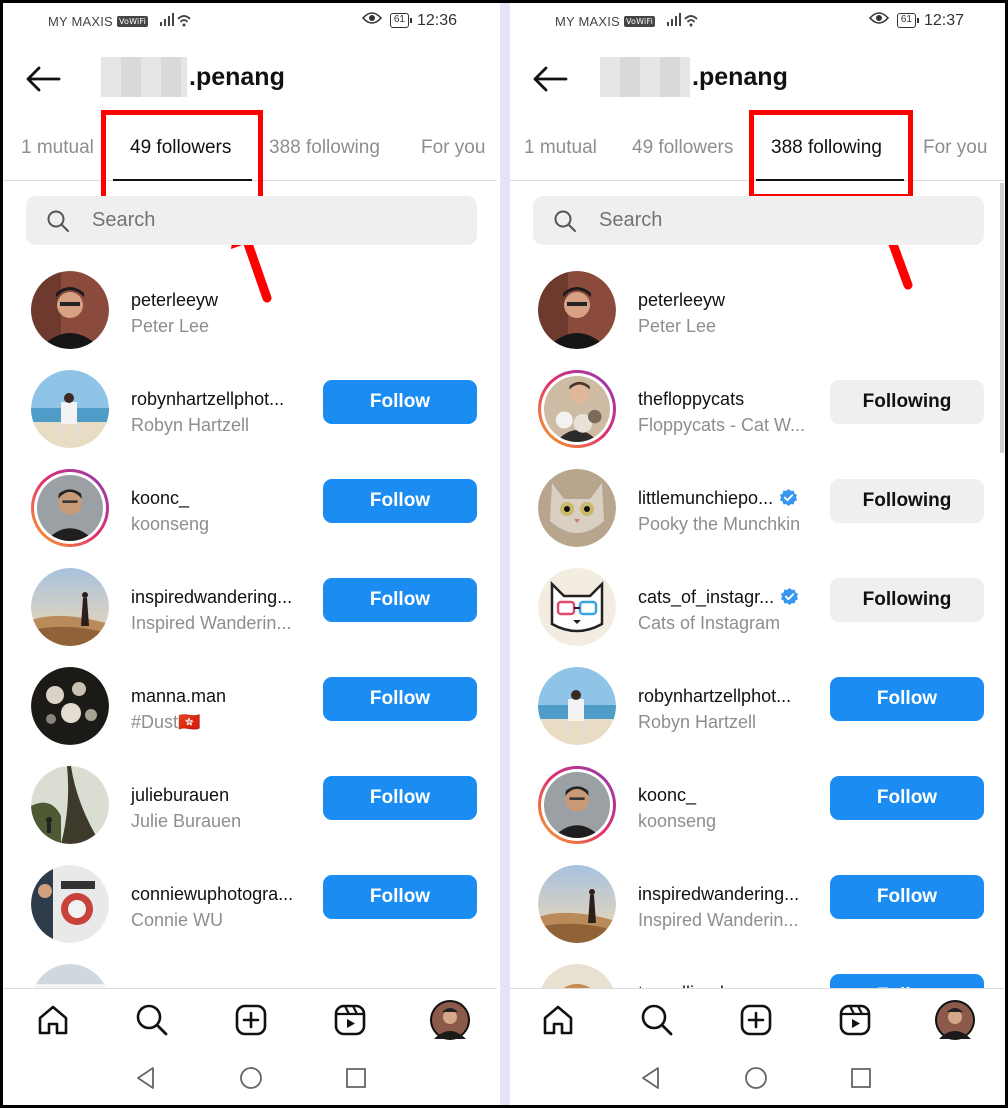 The image size is (1008, 1108). I want to click on username: thefloppycats, so click(691, 399).